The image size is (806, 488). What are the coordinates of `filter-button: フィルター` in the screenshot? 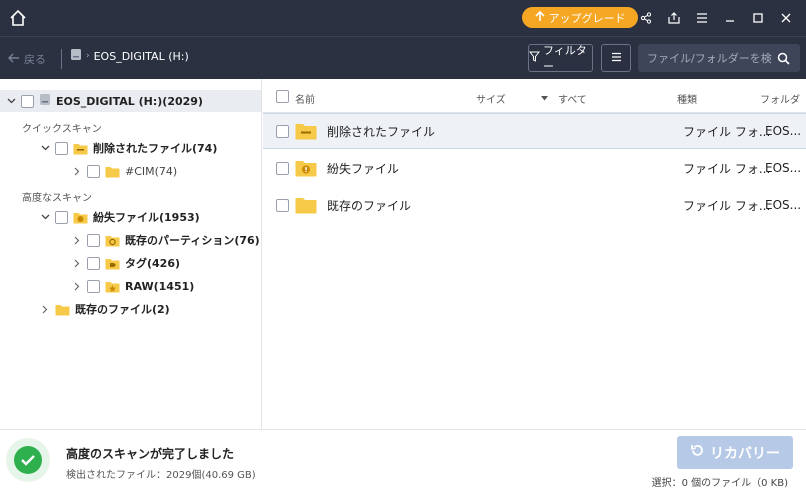 It's located at (560, 58).